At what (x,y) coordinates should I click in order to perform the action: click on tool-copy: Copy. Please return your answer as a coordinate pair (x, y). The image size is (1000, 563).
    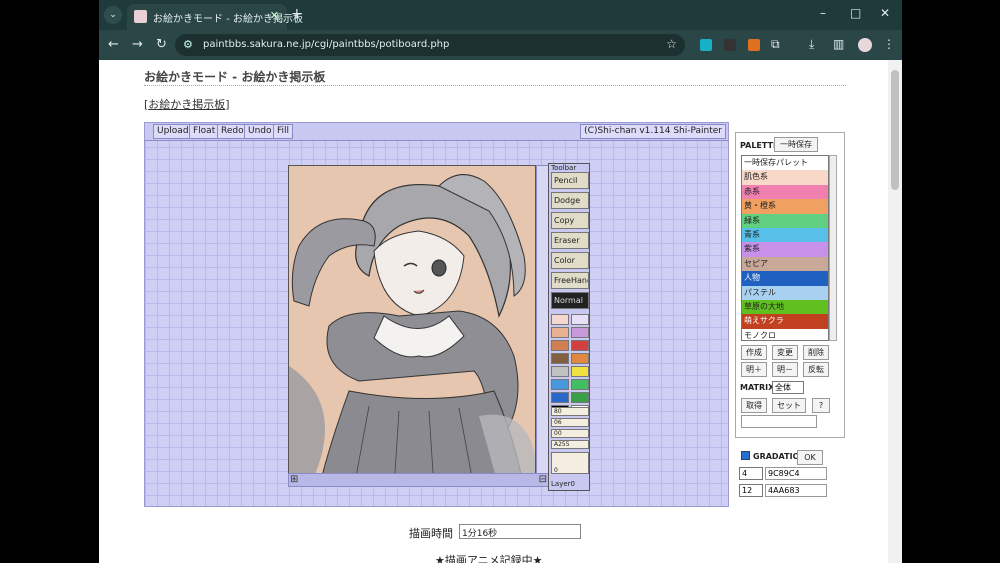
    Looking at the image, I should click on (570, 220).